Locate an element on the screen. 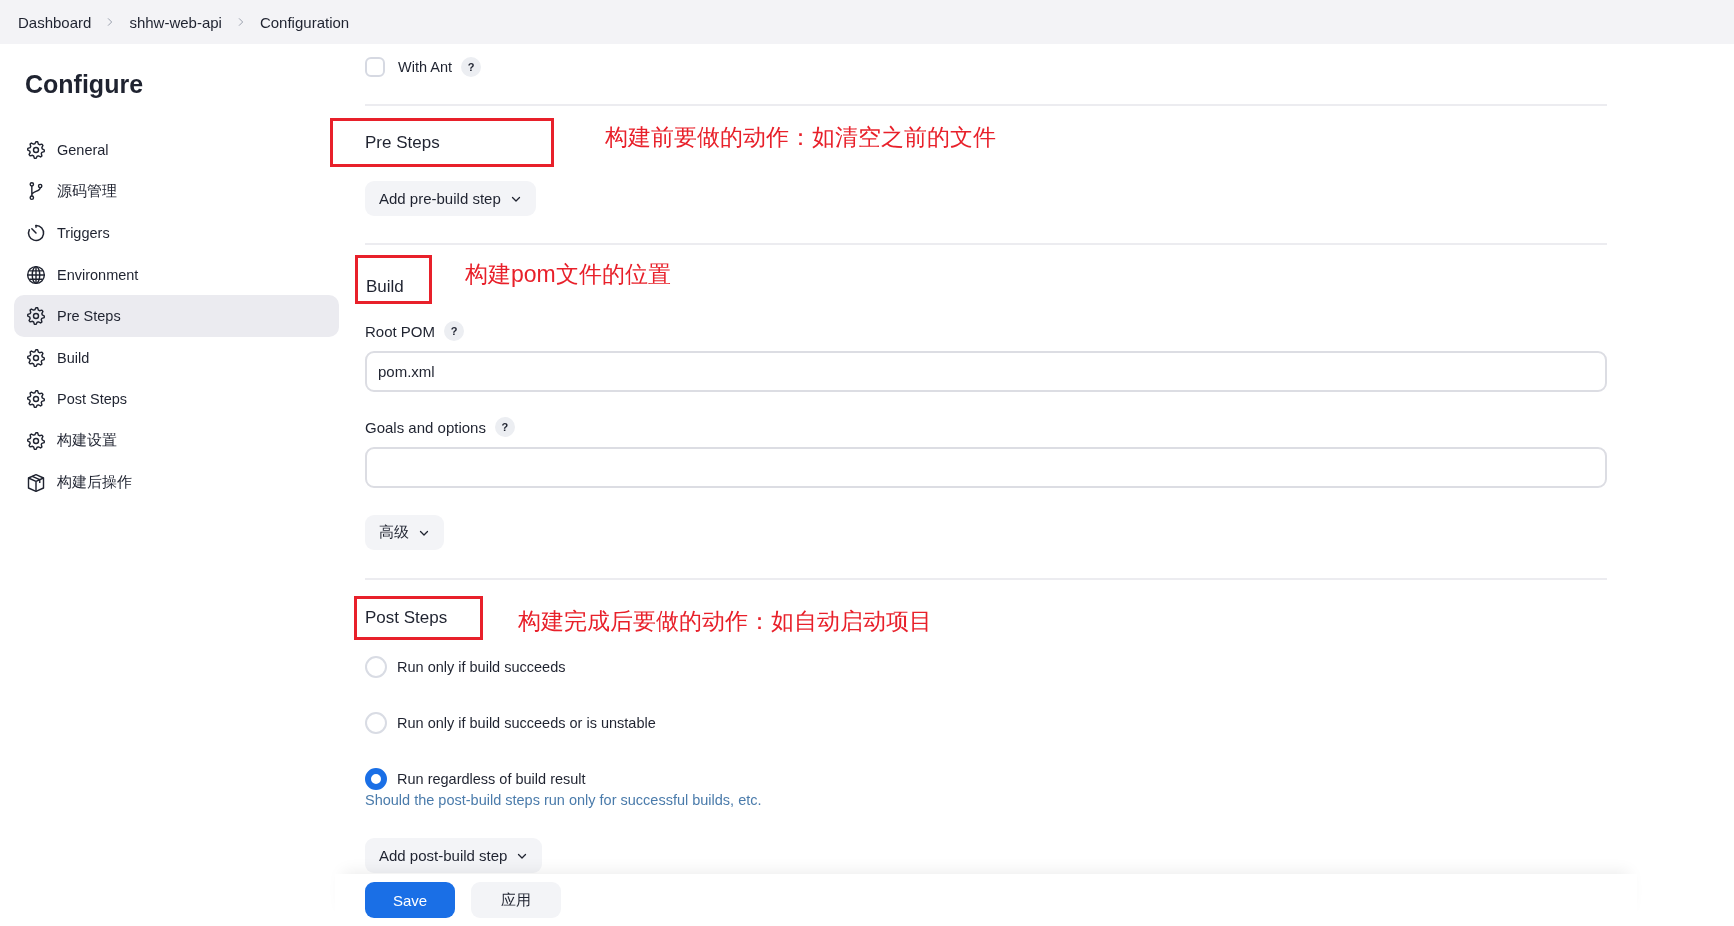 Image resolution: width=1734 pixels, height=926 pixels. annotation-text: 构建完成后要做的动作：如自动启动项目 is located at coordinates (725, 621).